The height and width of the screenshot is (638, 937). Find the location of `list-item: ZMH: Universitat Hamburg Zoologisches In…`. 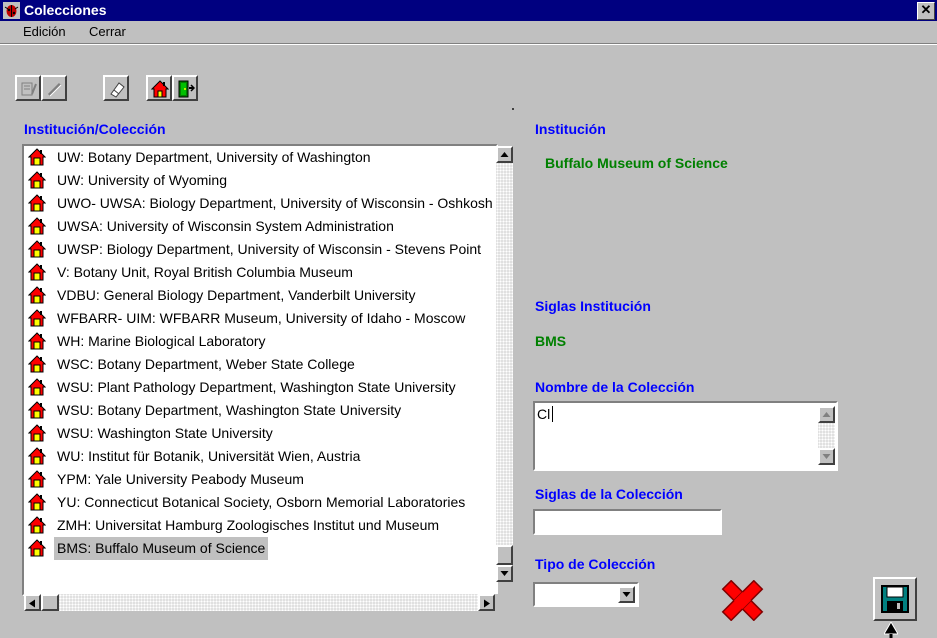

list-item: ZMH: Universitat Hamburg Zoologisches In… is located at coordinates (259, 525).